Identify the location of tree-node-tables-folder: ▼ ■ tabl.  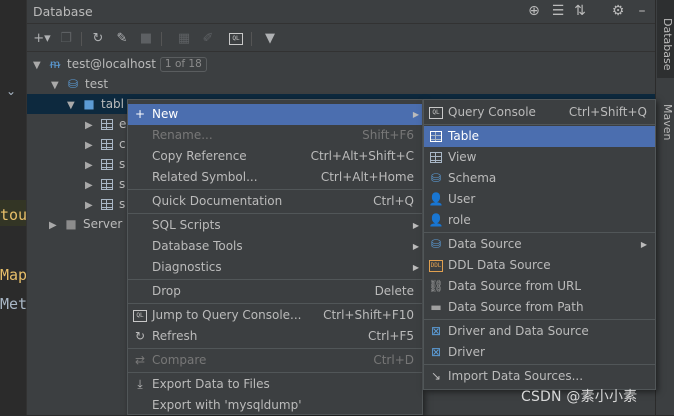
(95, 104).